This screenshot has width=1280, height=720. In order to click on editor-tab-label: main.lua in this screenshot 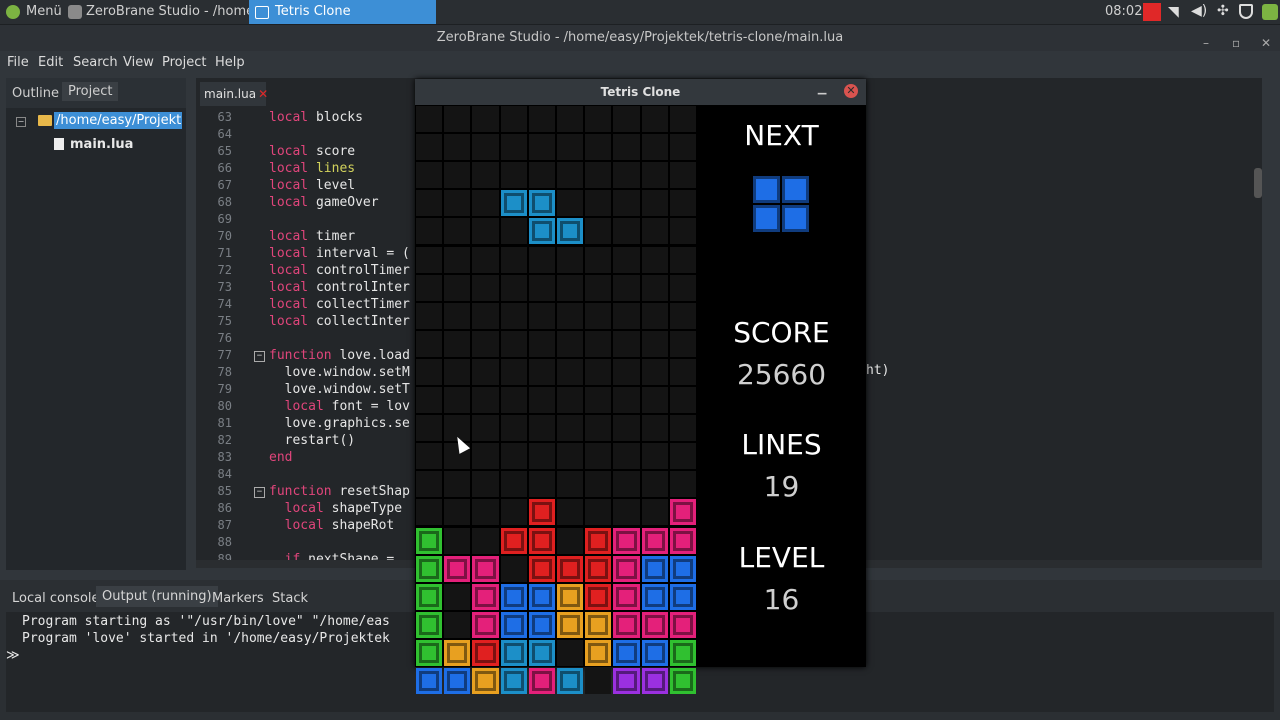, I will do `click(230, 94)`.